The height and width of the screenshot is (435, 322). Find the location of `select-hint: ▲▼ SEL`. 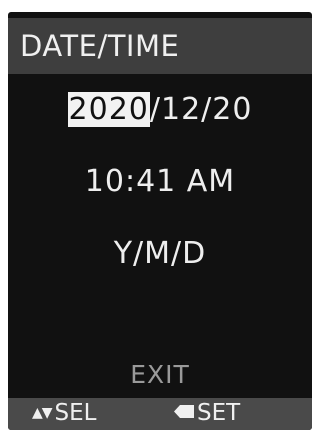

select-hint: ▲▼ SEL is located at coordinates (64, 413).